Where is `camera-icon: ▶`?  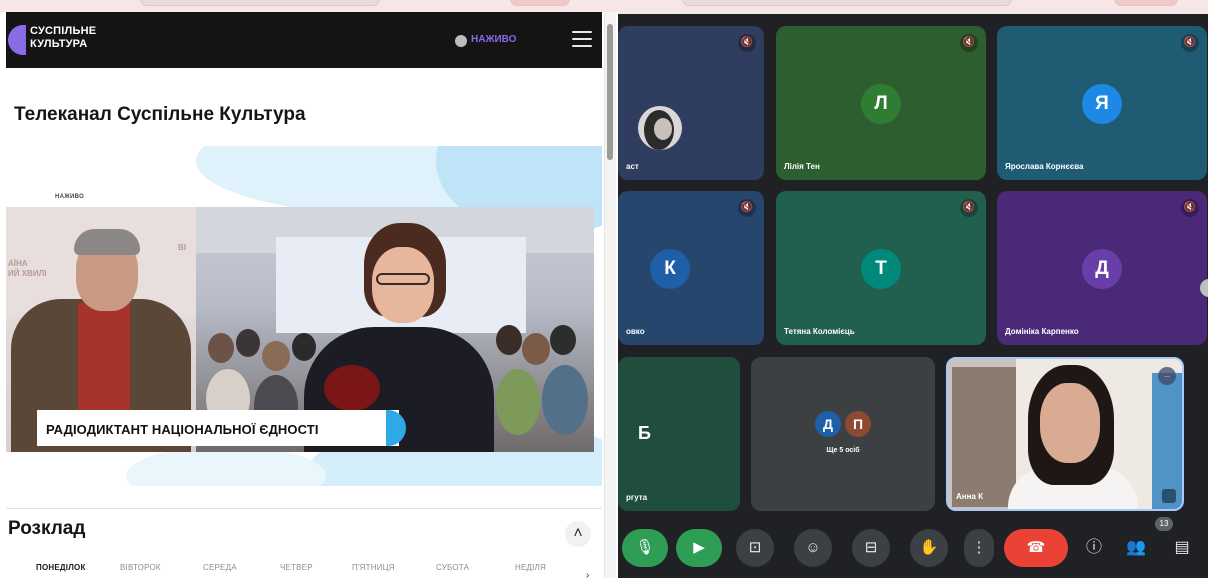 camera-icon: ▶ is located at coordinates (699, 547).